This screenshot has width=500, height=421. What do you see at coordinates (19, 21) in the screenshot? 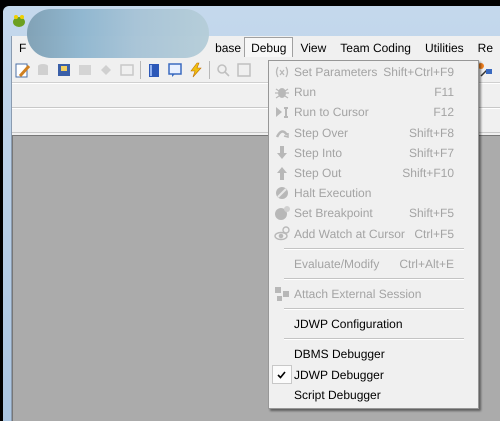
I see `frog-icon` at bounding box center [19, 21].